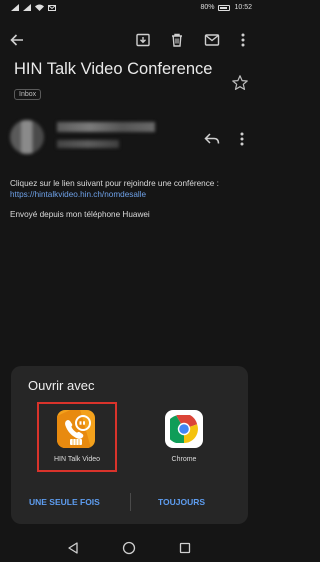  Describe the element at coordinates (28, 94) in the screenshot. I see `inbox-label: Inbox` at that location.